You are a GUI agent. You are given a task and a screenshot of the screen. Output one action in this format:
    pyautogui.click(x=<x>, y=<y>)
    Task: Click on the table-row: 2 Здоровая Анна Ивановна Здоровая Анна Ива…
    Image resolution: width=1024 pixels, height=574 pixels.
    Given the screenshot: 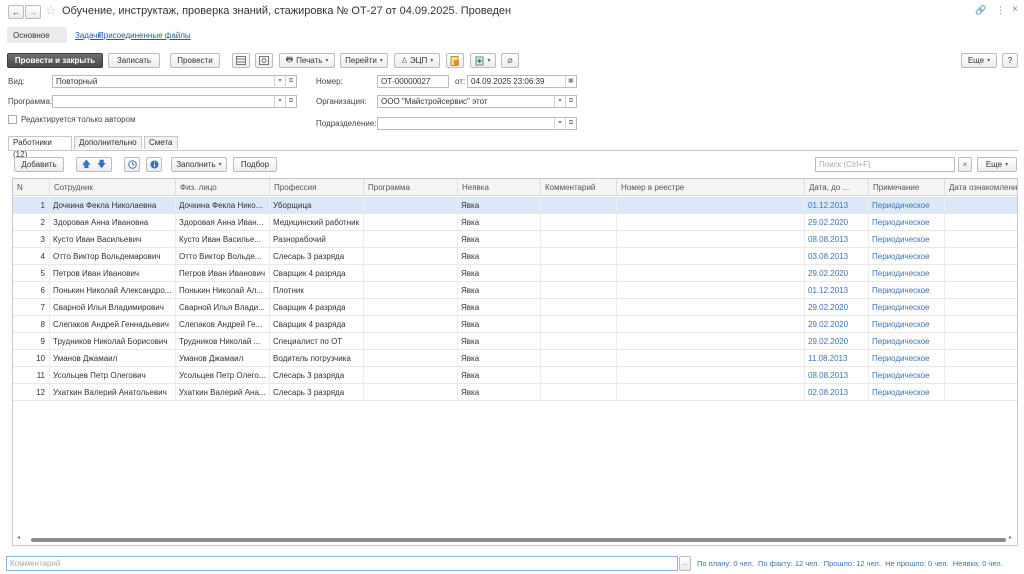 What is the action you would take?
    pyautogui.click(x=515, y=222)
    